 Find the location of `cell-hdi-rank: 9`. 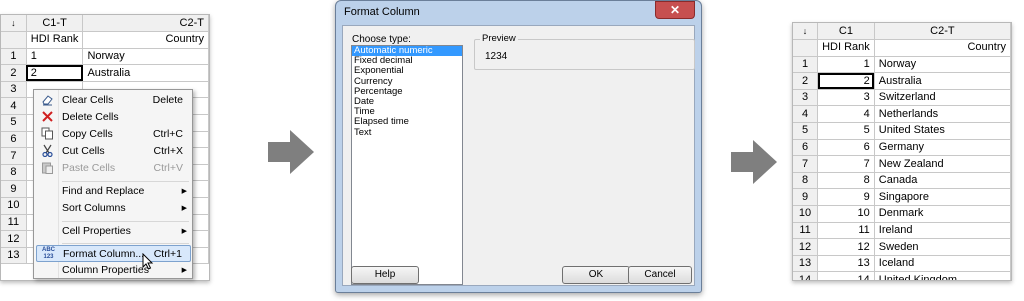

cell-hdi-rank: 9 is located at coordinates (846, 197).